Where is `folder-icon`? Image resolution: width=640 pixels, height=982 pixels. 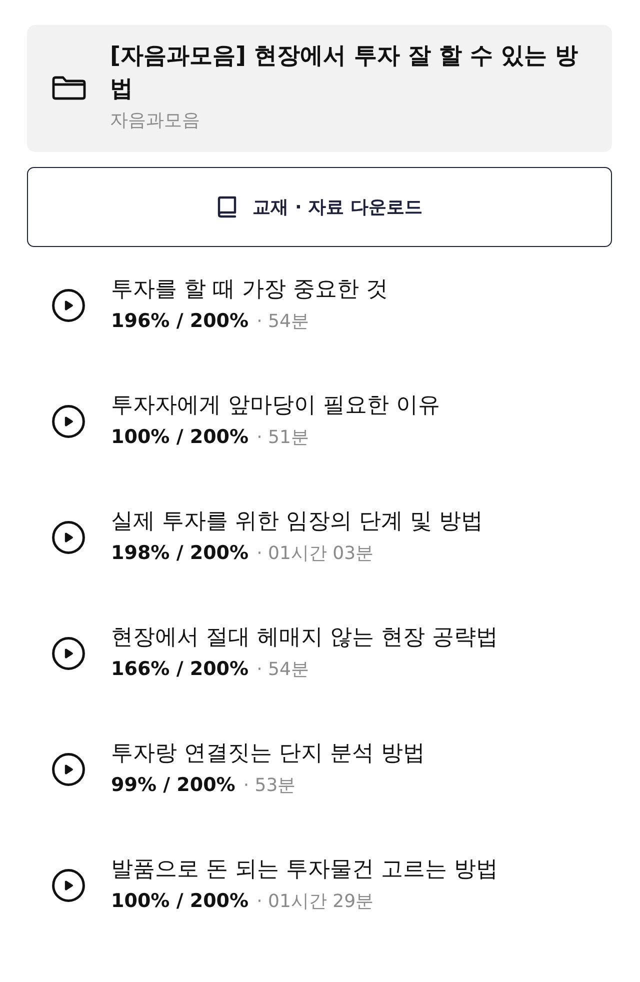
folder-icon is located at coordinates (69, 88).